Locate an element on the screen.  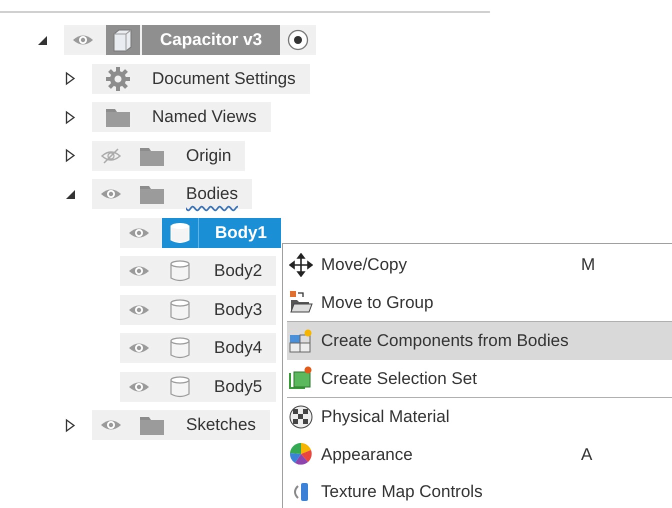
tree-row: Body1 is located at coordinates (200, 233).